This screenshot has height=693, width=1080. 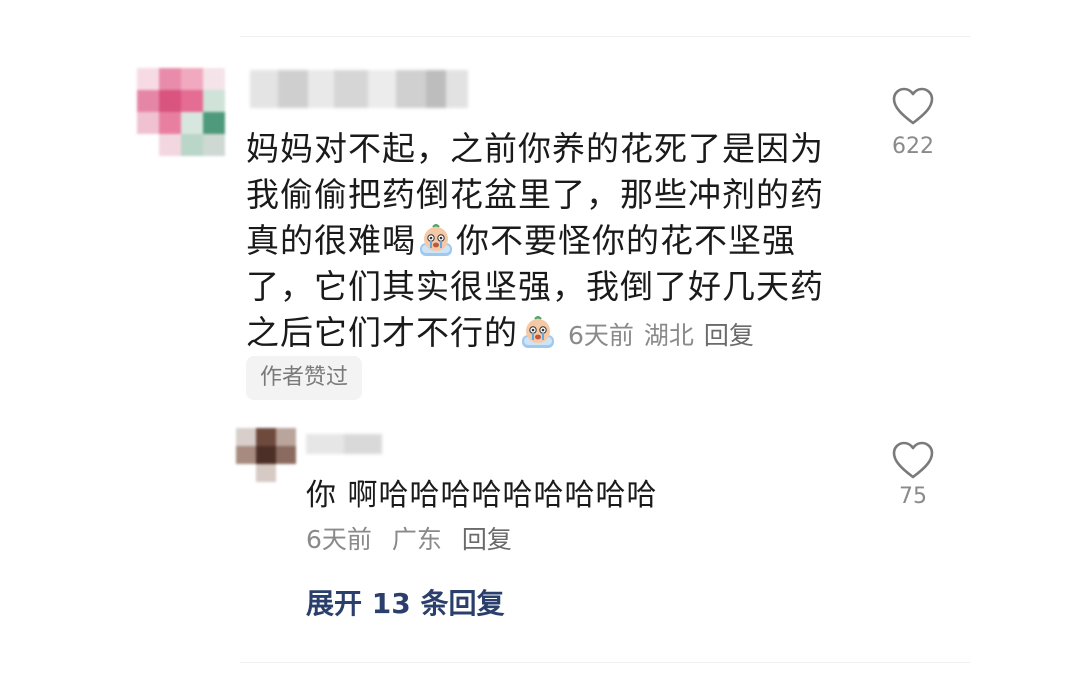 What do you see at coordinates (487, 539) in the screenshot?
I see `reply-reply-button: 回复` at bounding box center [487, 539].